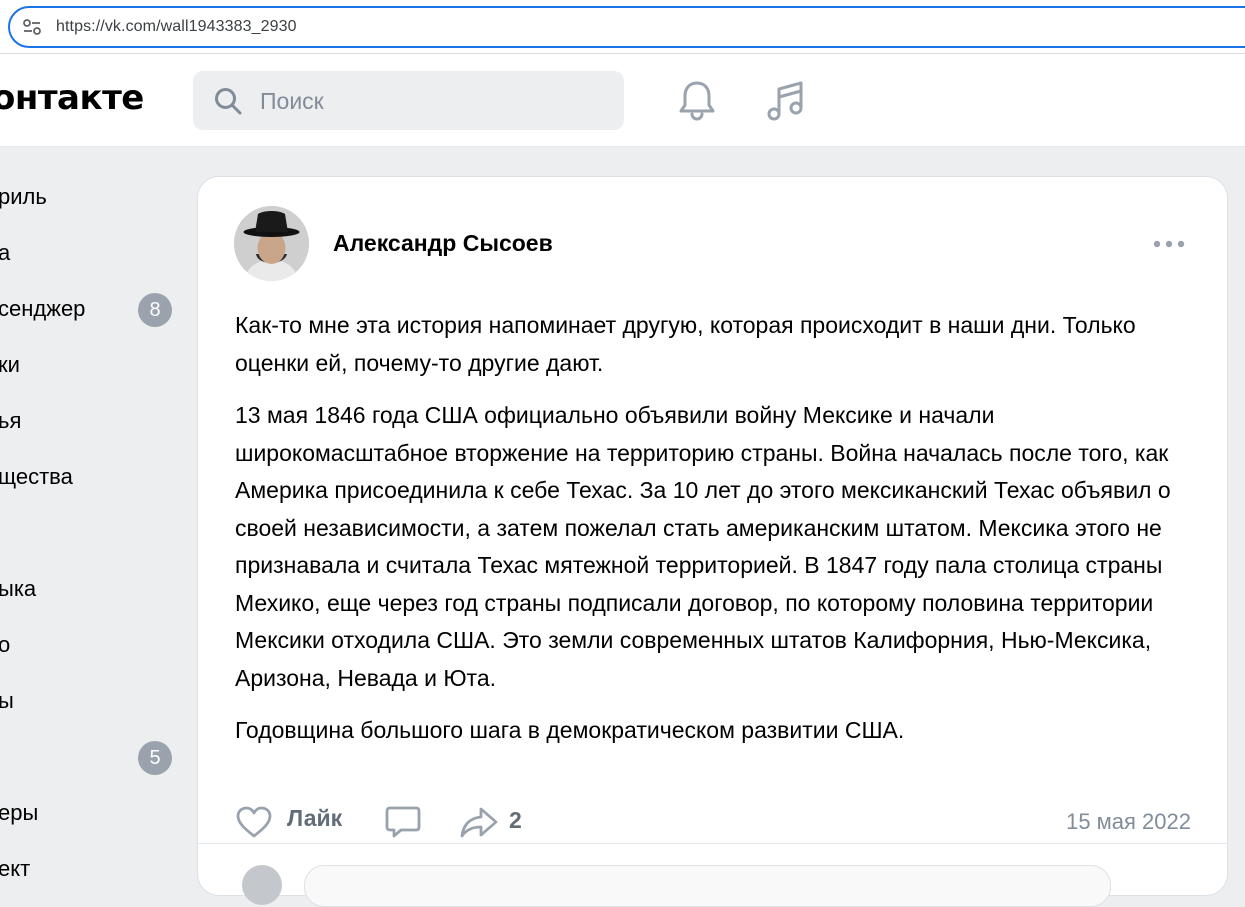 This screenshot has width=1245, height=907. I want to click on bell-icon, so click(697, 100).